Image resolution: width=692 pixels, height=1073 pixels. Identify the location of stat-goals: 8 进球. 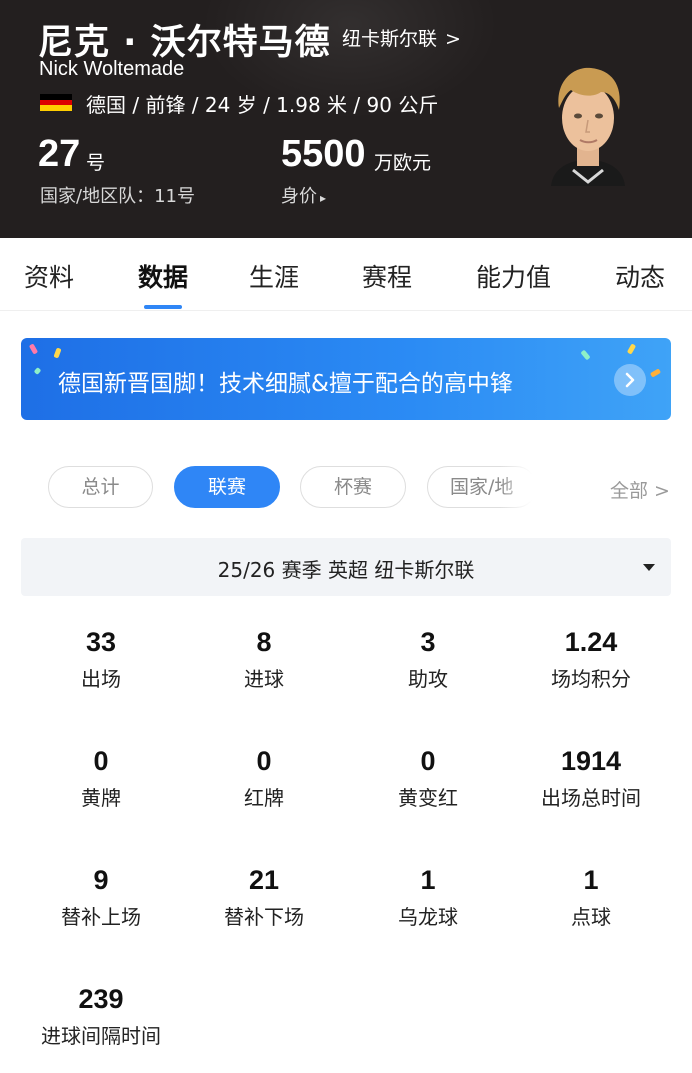
(264, 659).